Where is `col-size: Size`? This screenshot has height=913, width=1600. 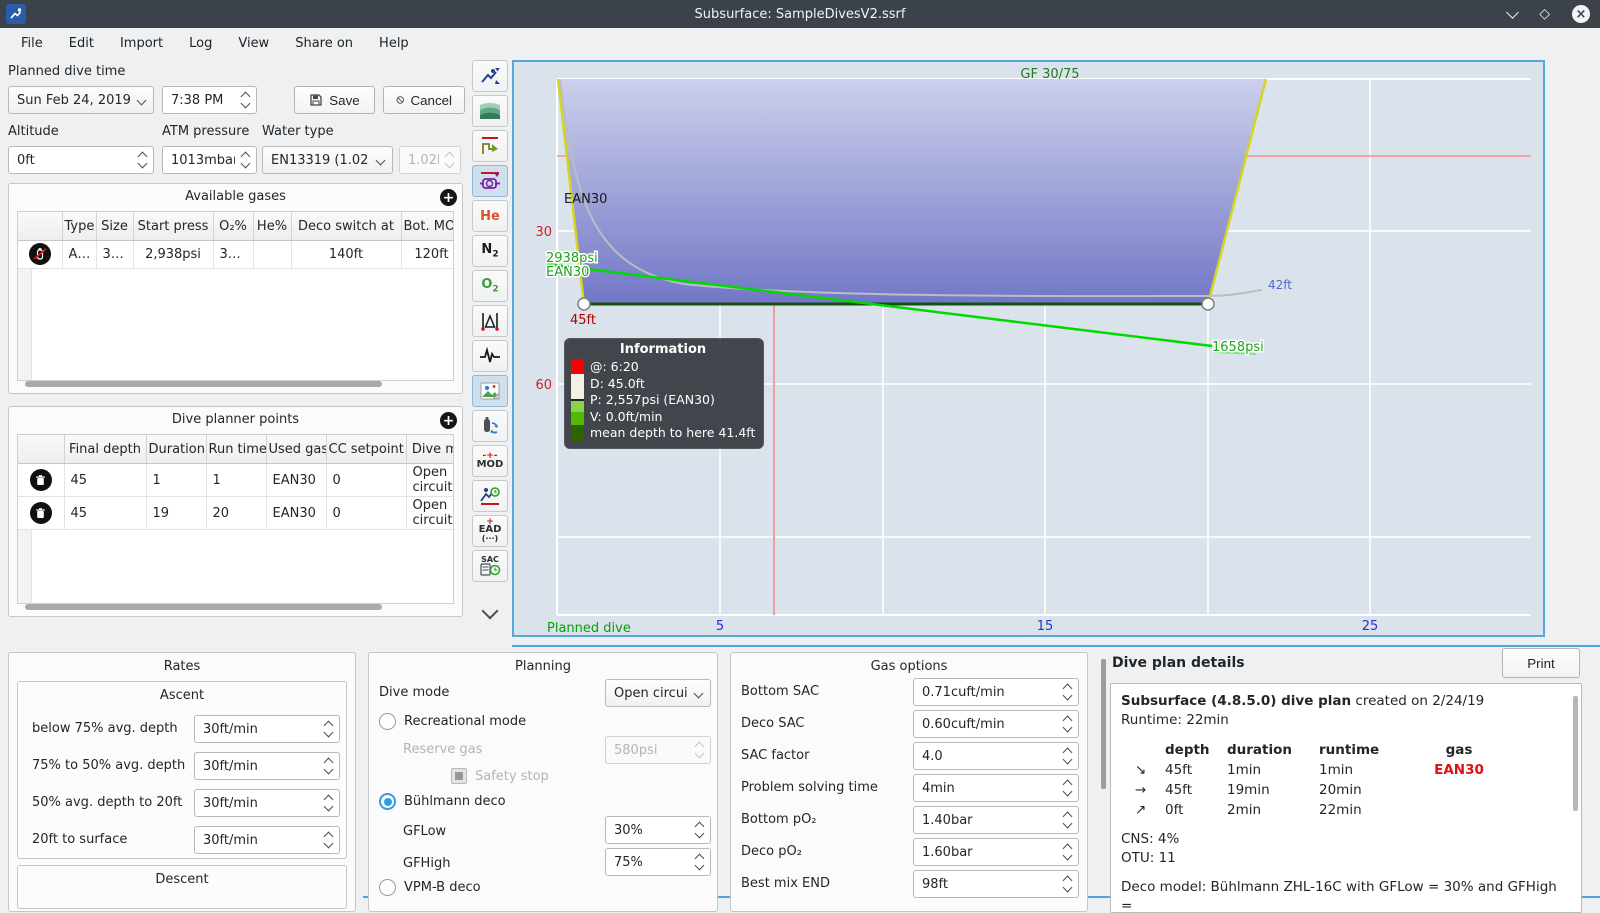
col-size: Size is located at coordinates (115, 226).